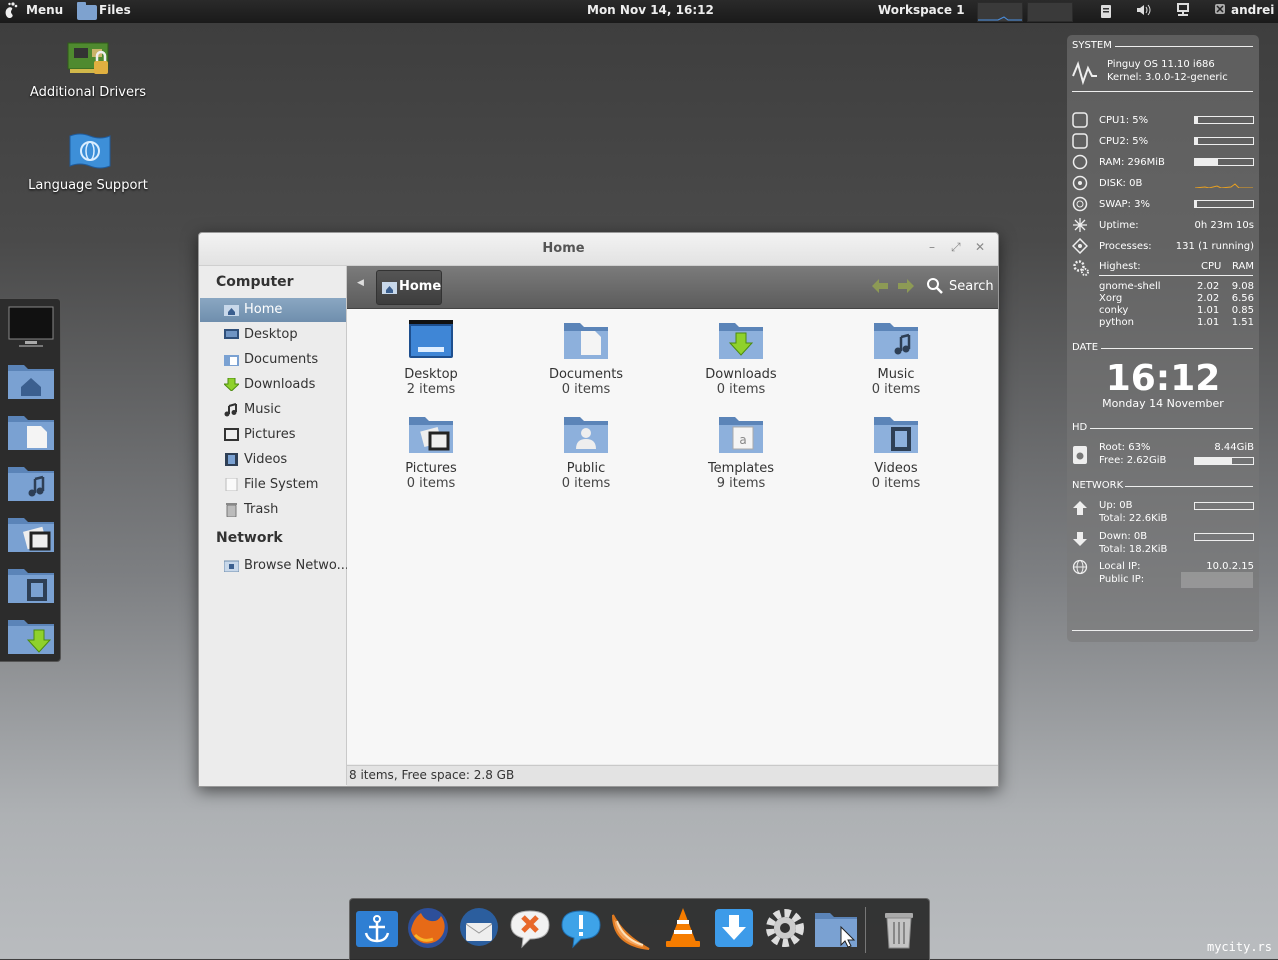  I want to click on volume-icon, so click(1144, 11).